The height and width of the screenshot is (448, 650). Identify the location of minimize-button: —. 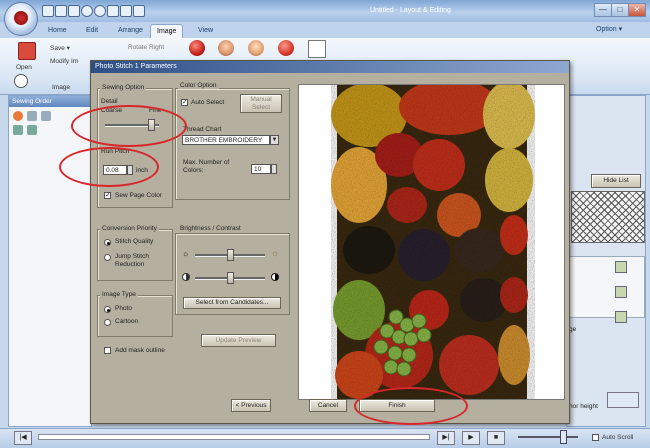
(603, 10).